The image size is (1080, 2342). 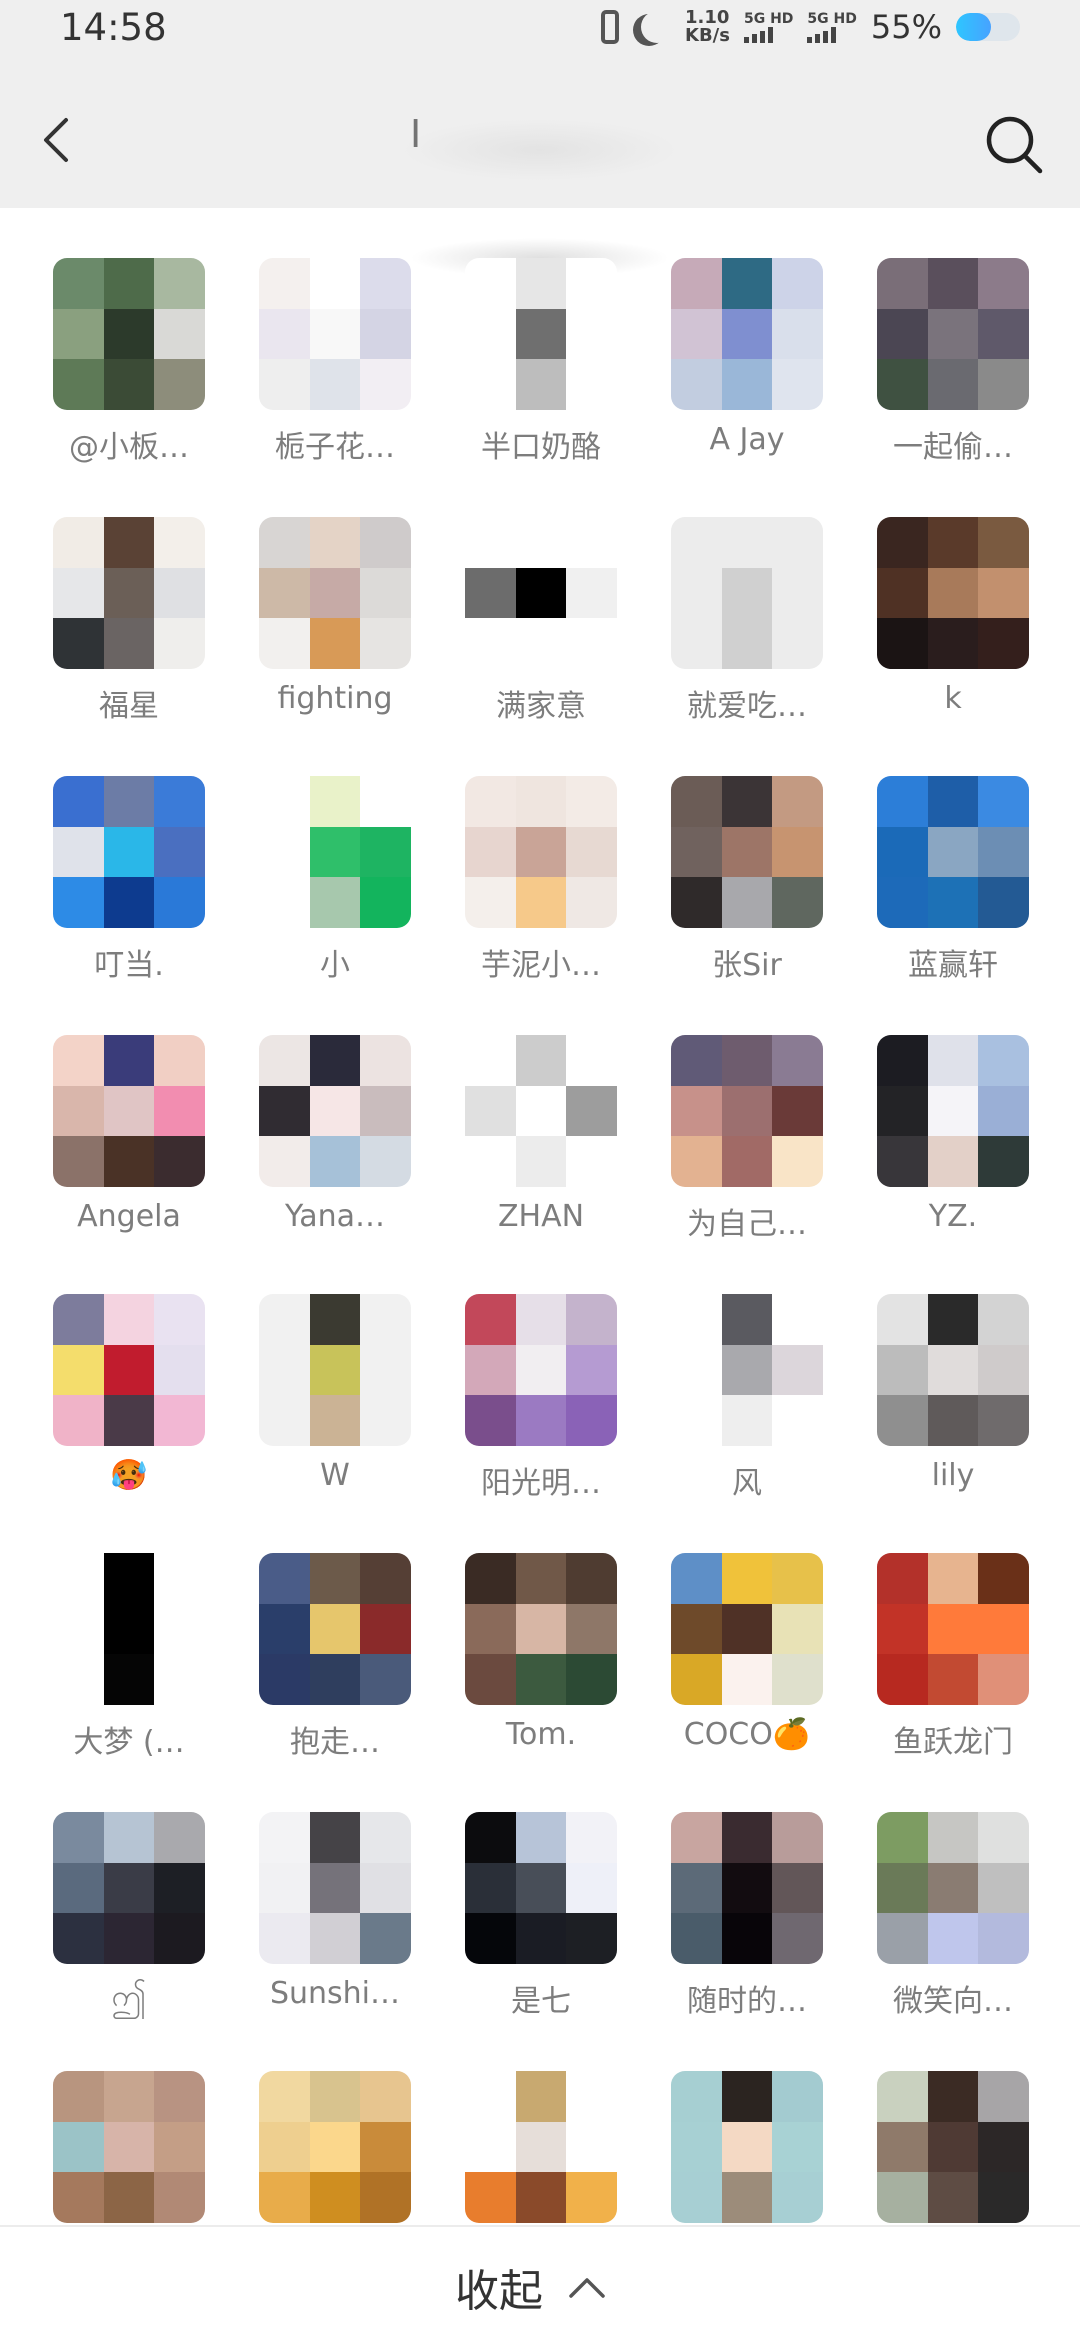 I want to click on contact-item: 张Sir, so click(x=747, y=905).